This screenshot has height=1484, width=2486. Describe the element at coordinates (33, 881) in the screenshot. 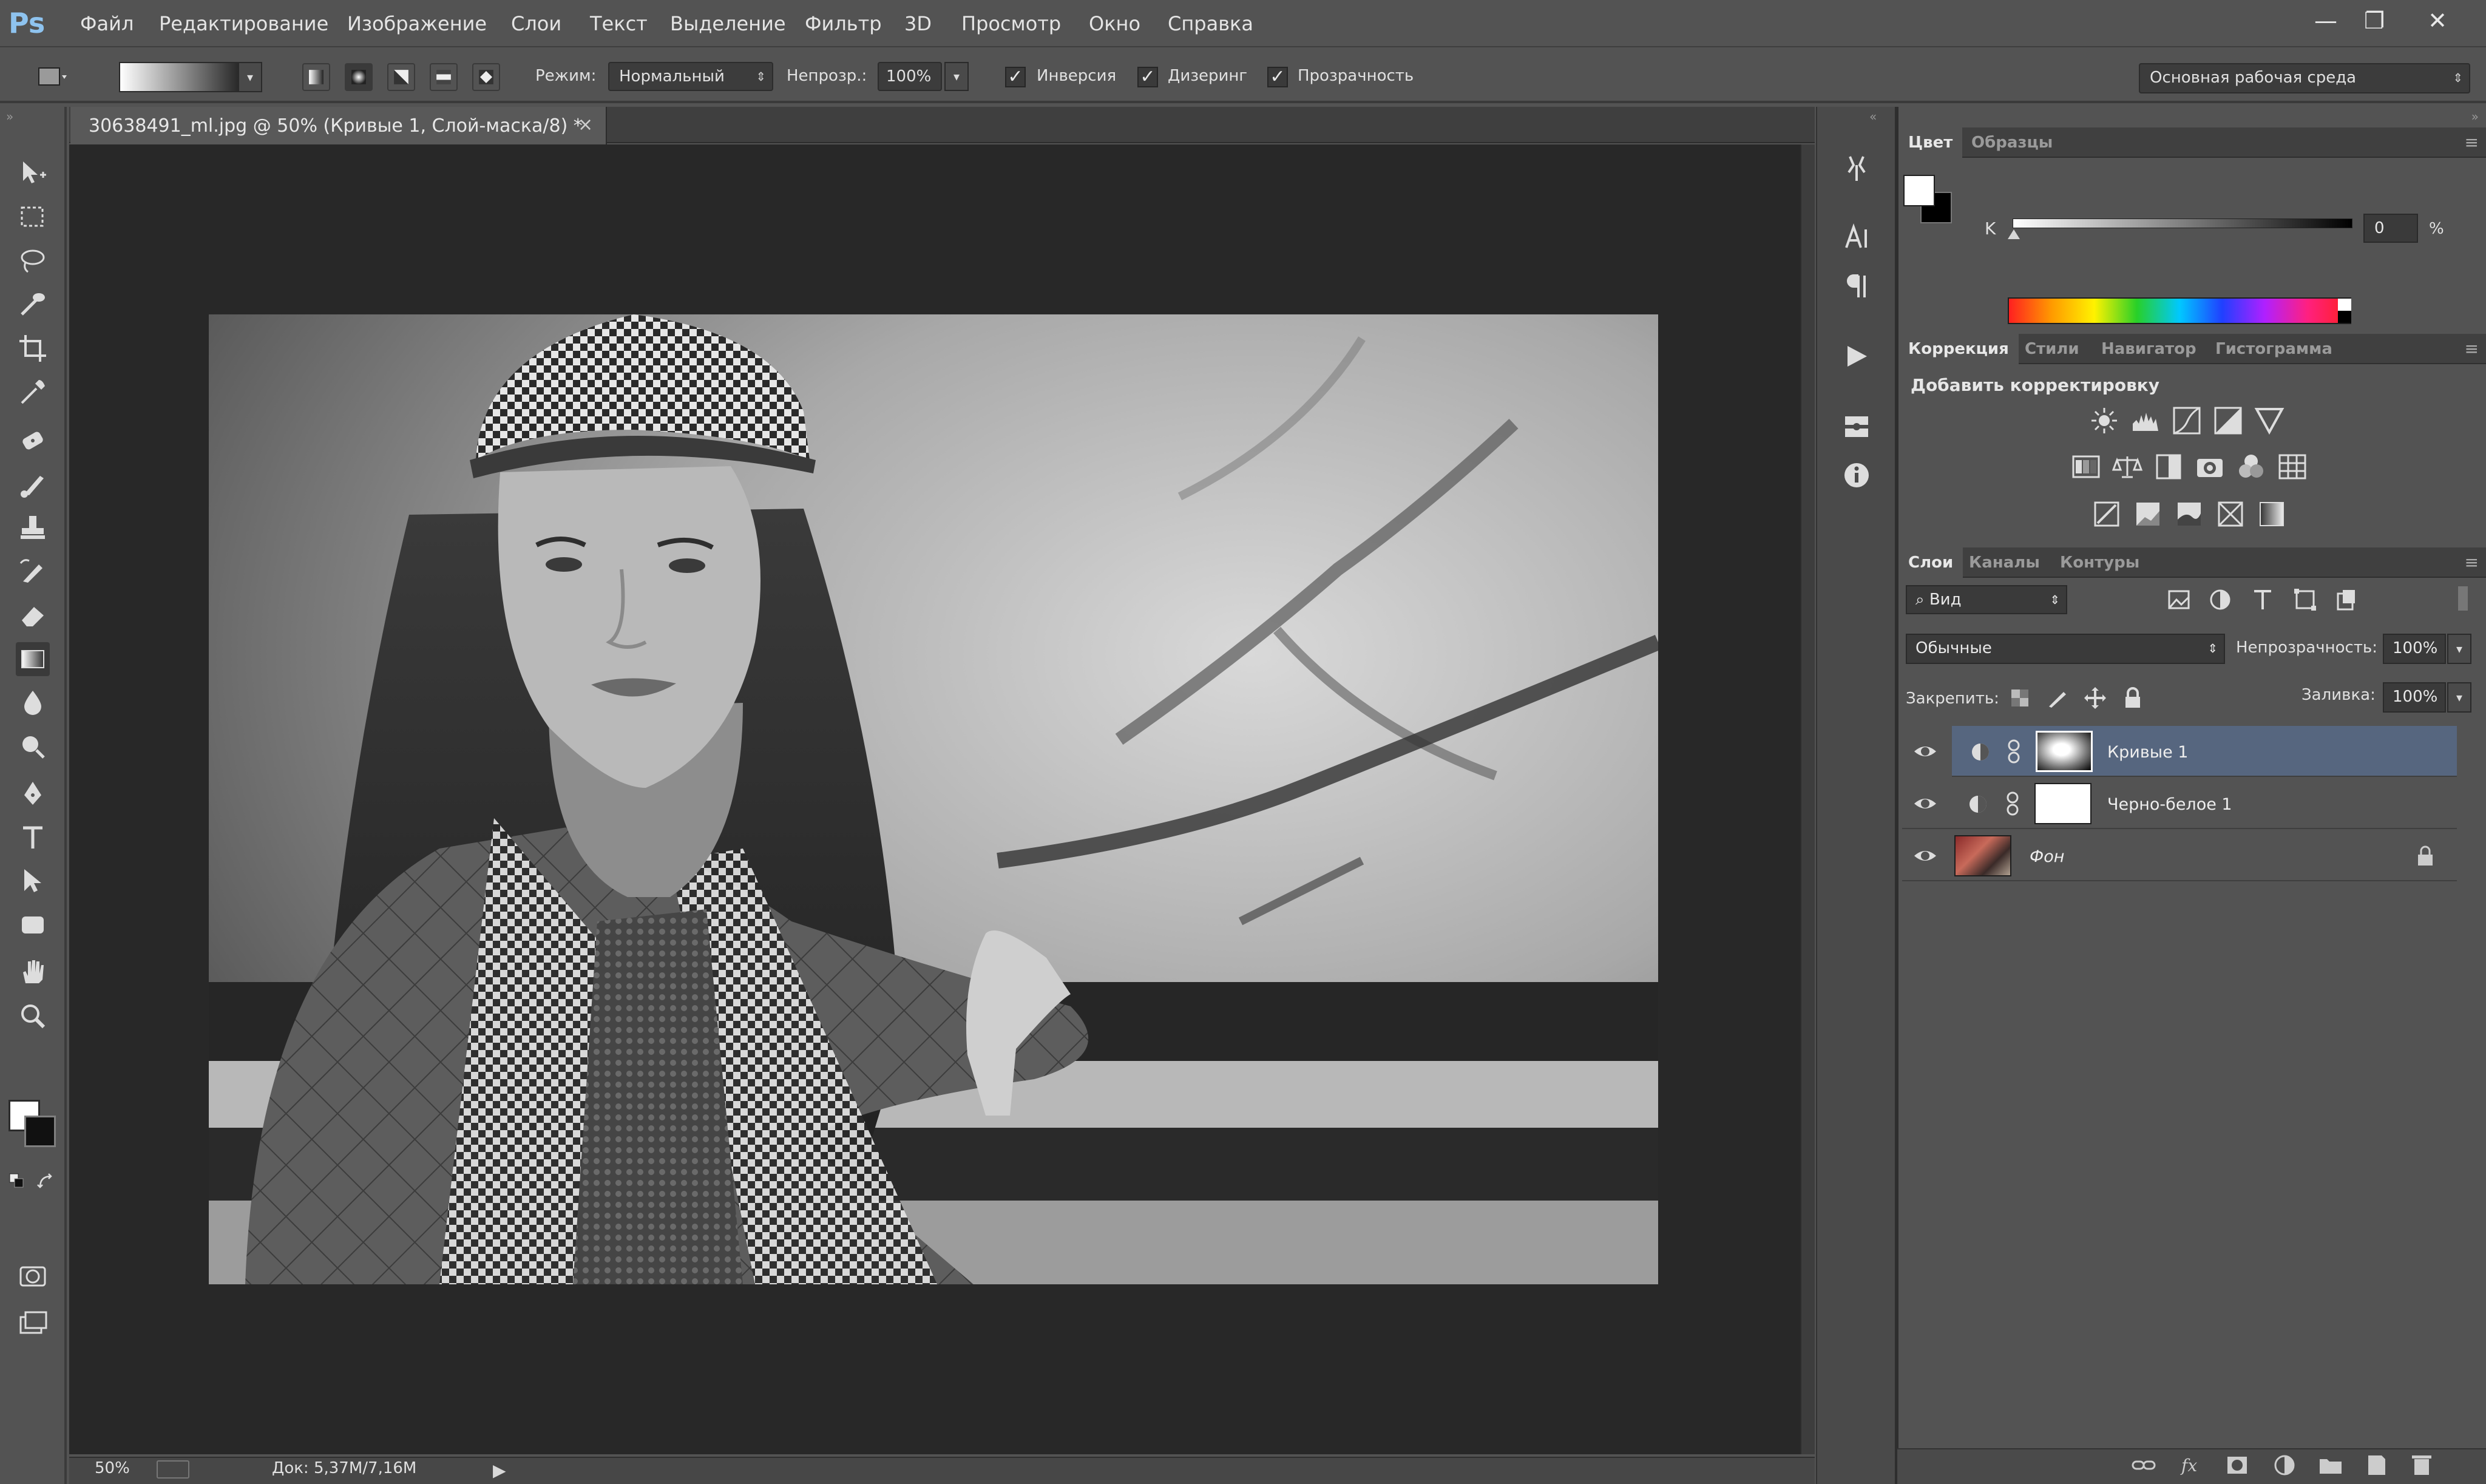

I see `path-selection-tool-icon` at that location.